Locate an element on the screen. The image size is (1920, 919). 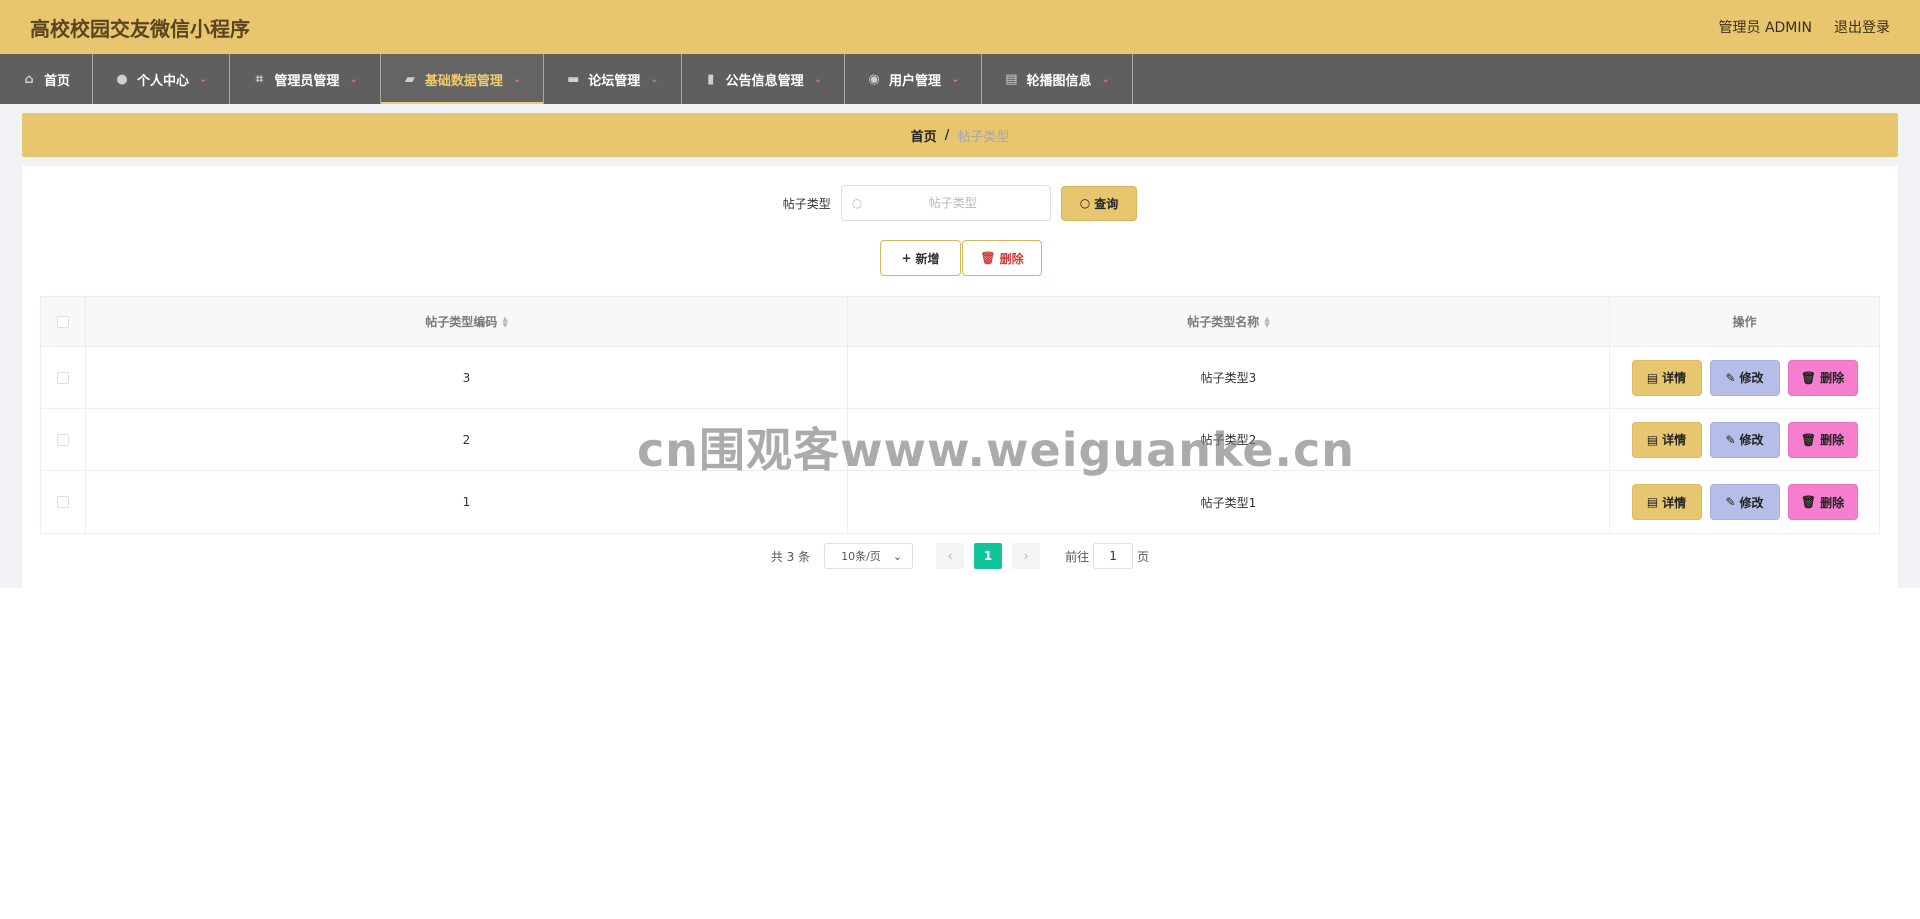
table-header: 帖子类型编码 ▲ ▼ 帖子类型名称 ▲ ▼ 操作 is located at coordinates (960, 322).